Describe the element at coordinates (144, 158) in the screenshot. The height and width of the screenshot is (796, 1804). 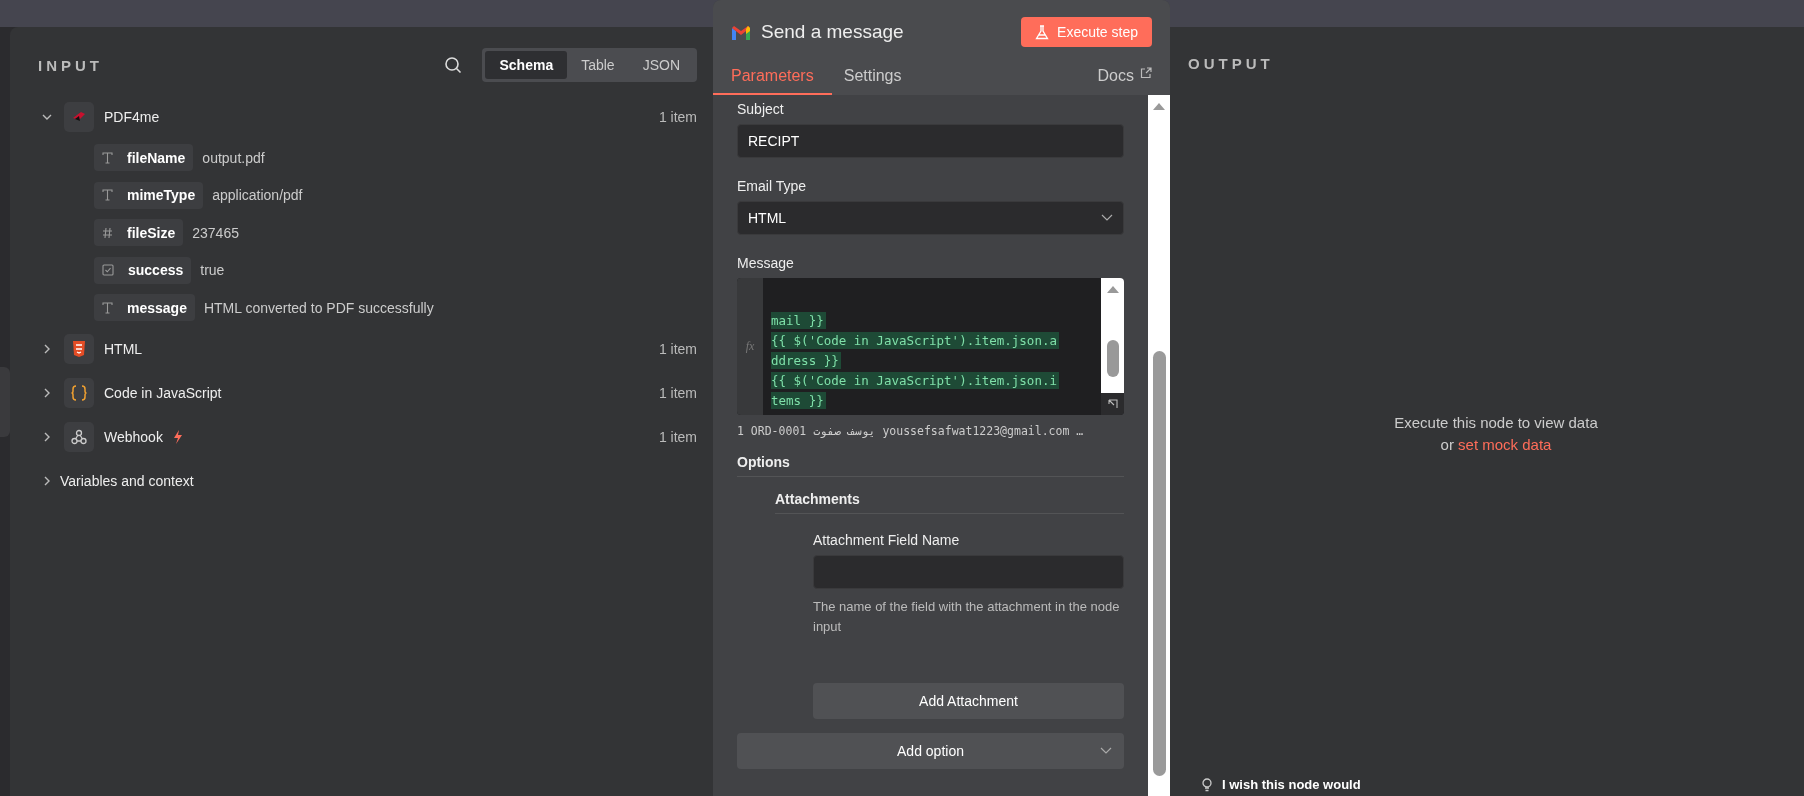
I see `field-key: fileName` at that location.